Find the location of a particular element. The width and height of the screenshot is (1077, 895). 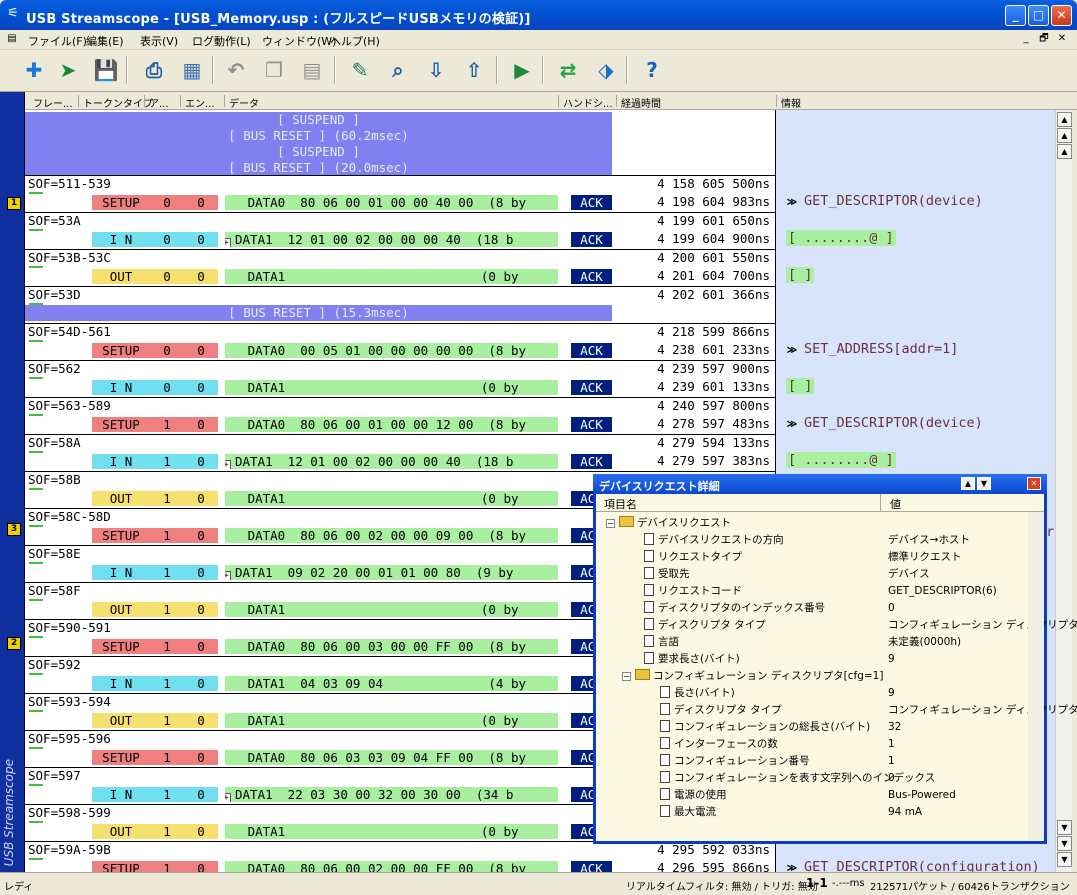

detail-row: リクエストコード is located at coordinates (682, 591).